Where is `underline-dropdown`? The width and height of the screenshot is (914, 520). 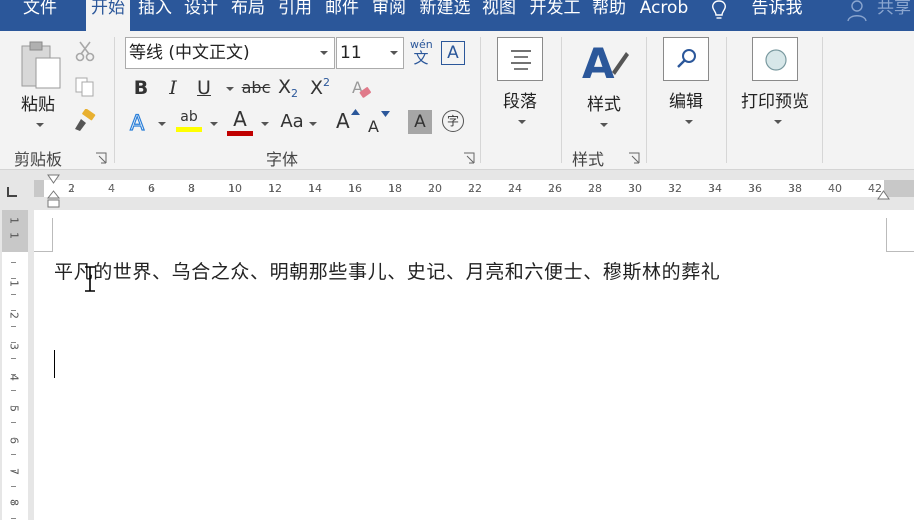 underline-dropdown is located at coordinates (230, 89).